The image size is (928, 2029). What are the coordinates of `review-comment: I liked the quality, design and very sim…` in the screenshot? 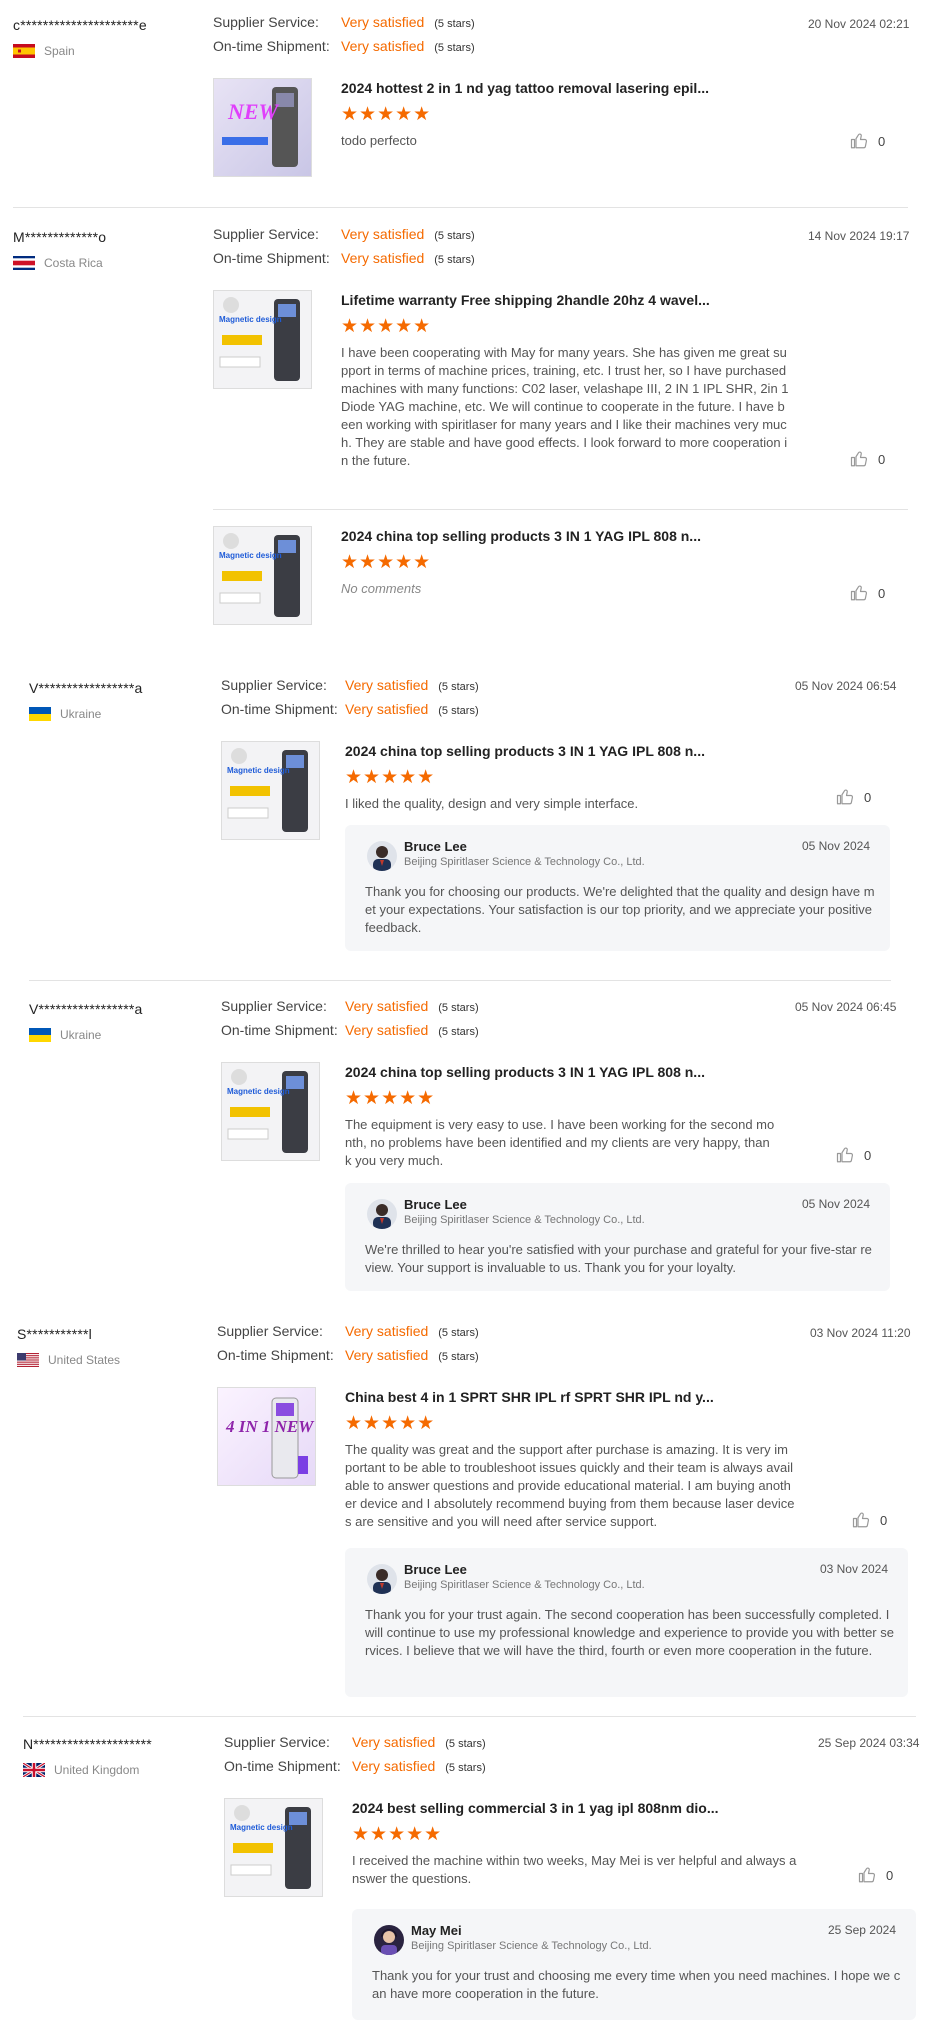 It's located at (492, 803).